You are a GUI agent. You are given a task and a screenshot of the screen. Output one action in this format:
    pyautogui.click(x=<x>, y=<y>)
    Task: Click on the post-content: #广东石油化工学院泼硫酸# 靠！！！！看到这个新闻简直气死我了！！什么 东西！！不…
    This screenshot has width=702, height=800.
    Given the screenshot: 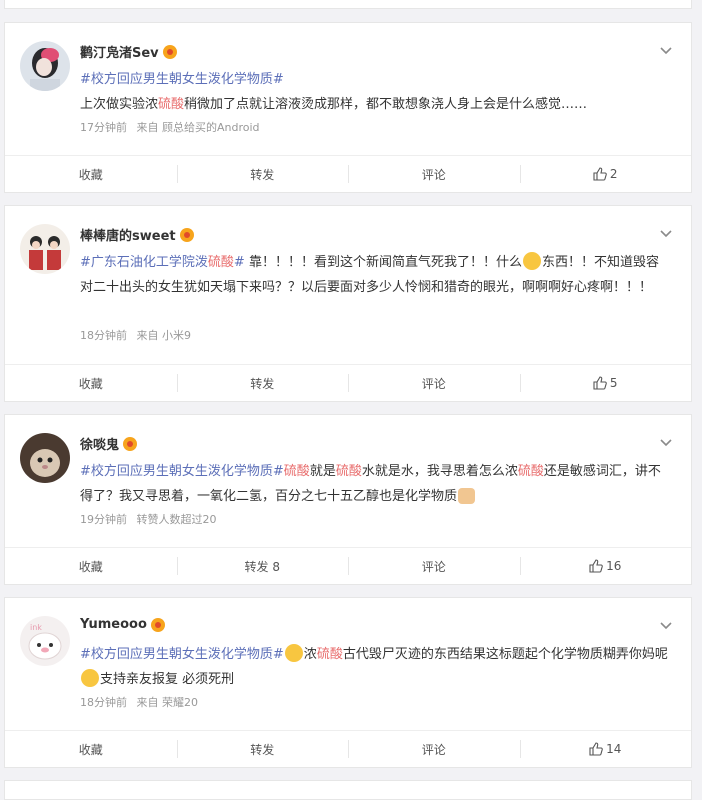 What is the action you would take?
    pyautogui.click(x=374, y=275)
    